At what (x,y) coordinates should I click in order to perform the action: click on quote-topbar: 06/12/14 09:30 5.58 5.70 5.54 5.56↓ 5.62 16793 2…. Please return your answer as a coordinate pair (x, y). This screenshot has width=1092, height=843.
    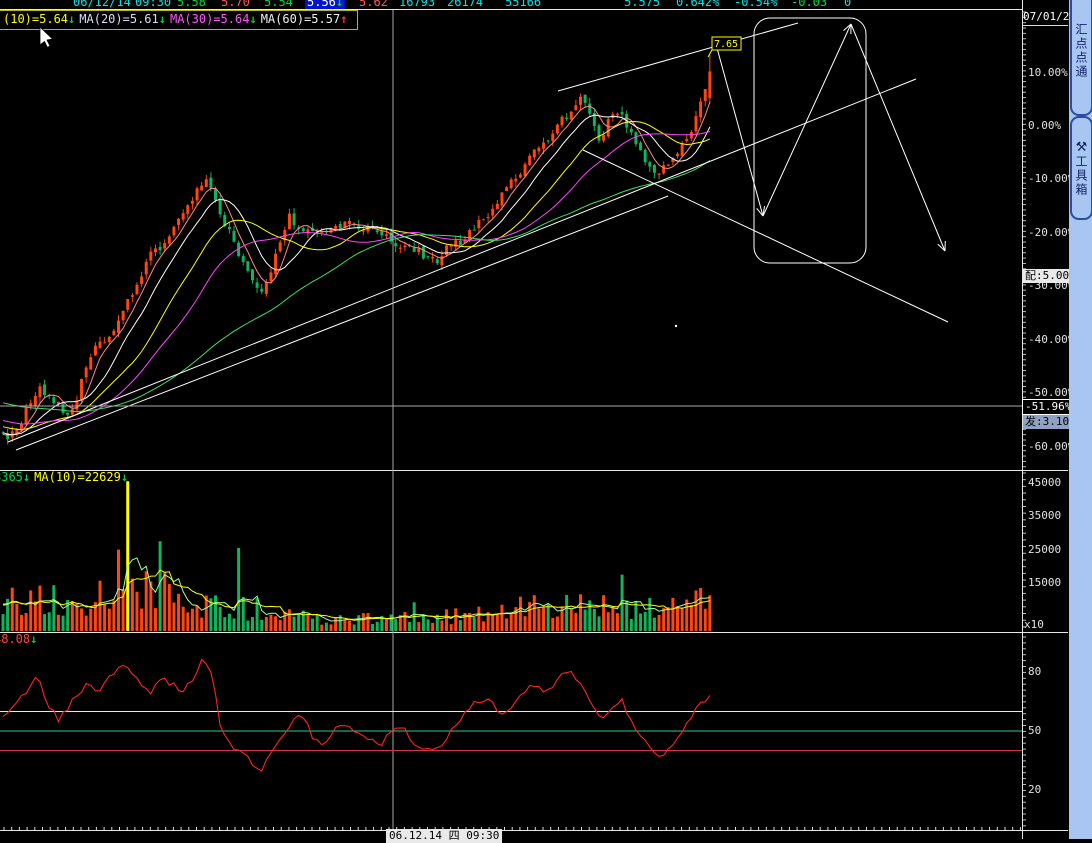
    Looking at the image, I should click on (511, 4).